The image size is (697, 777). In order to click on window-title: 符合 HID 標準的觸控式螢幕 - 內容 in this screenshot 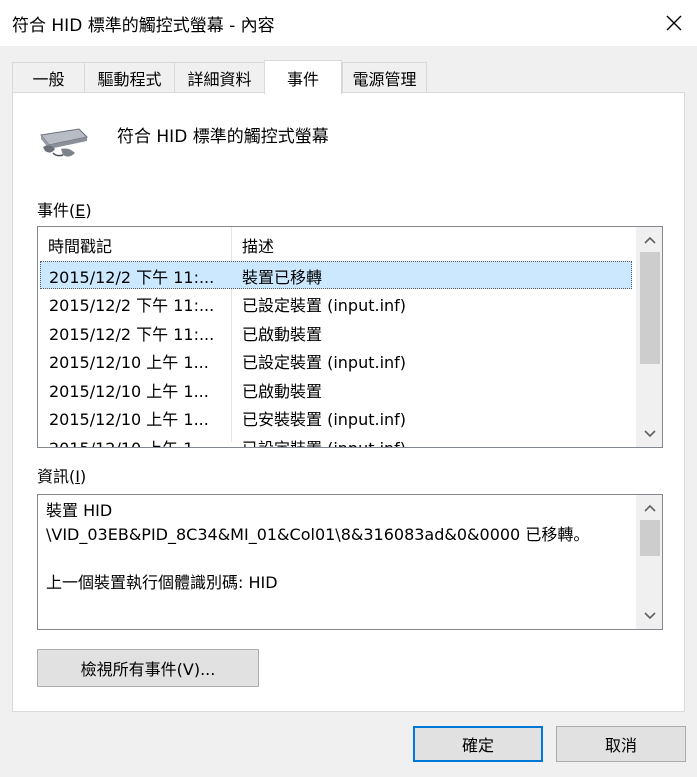, I will do `click(143, 26)`.